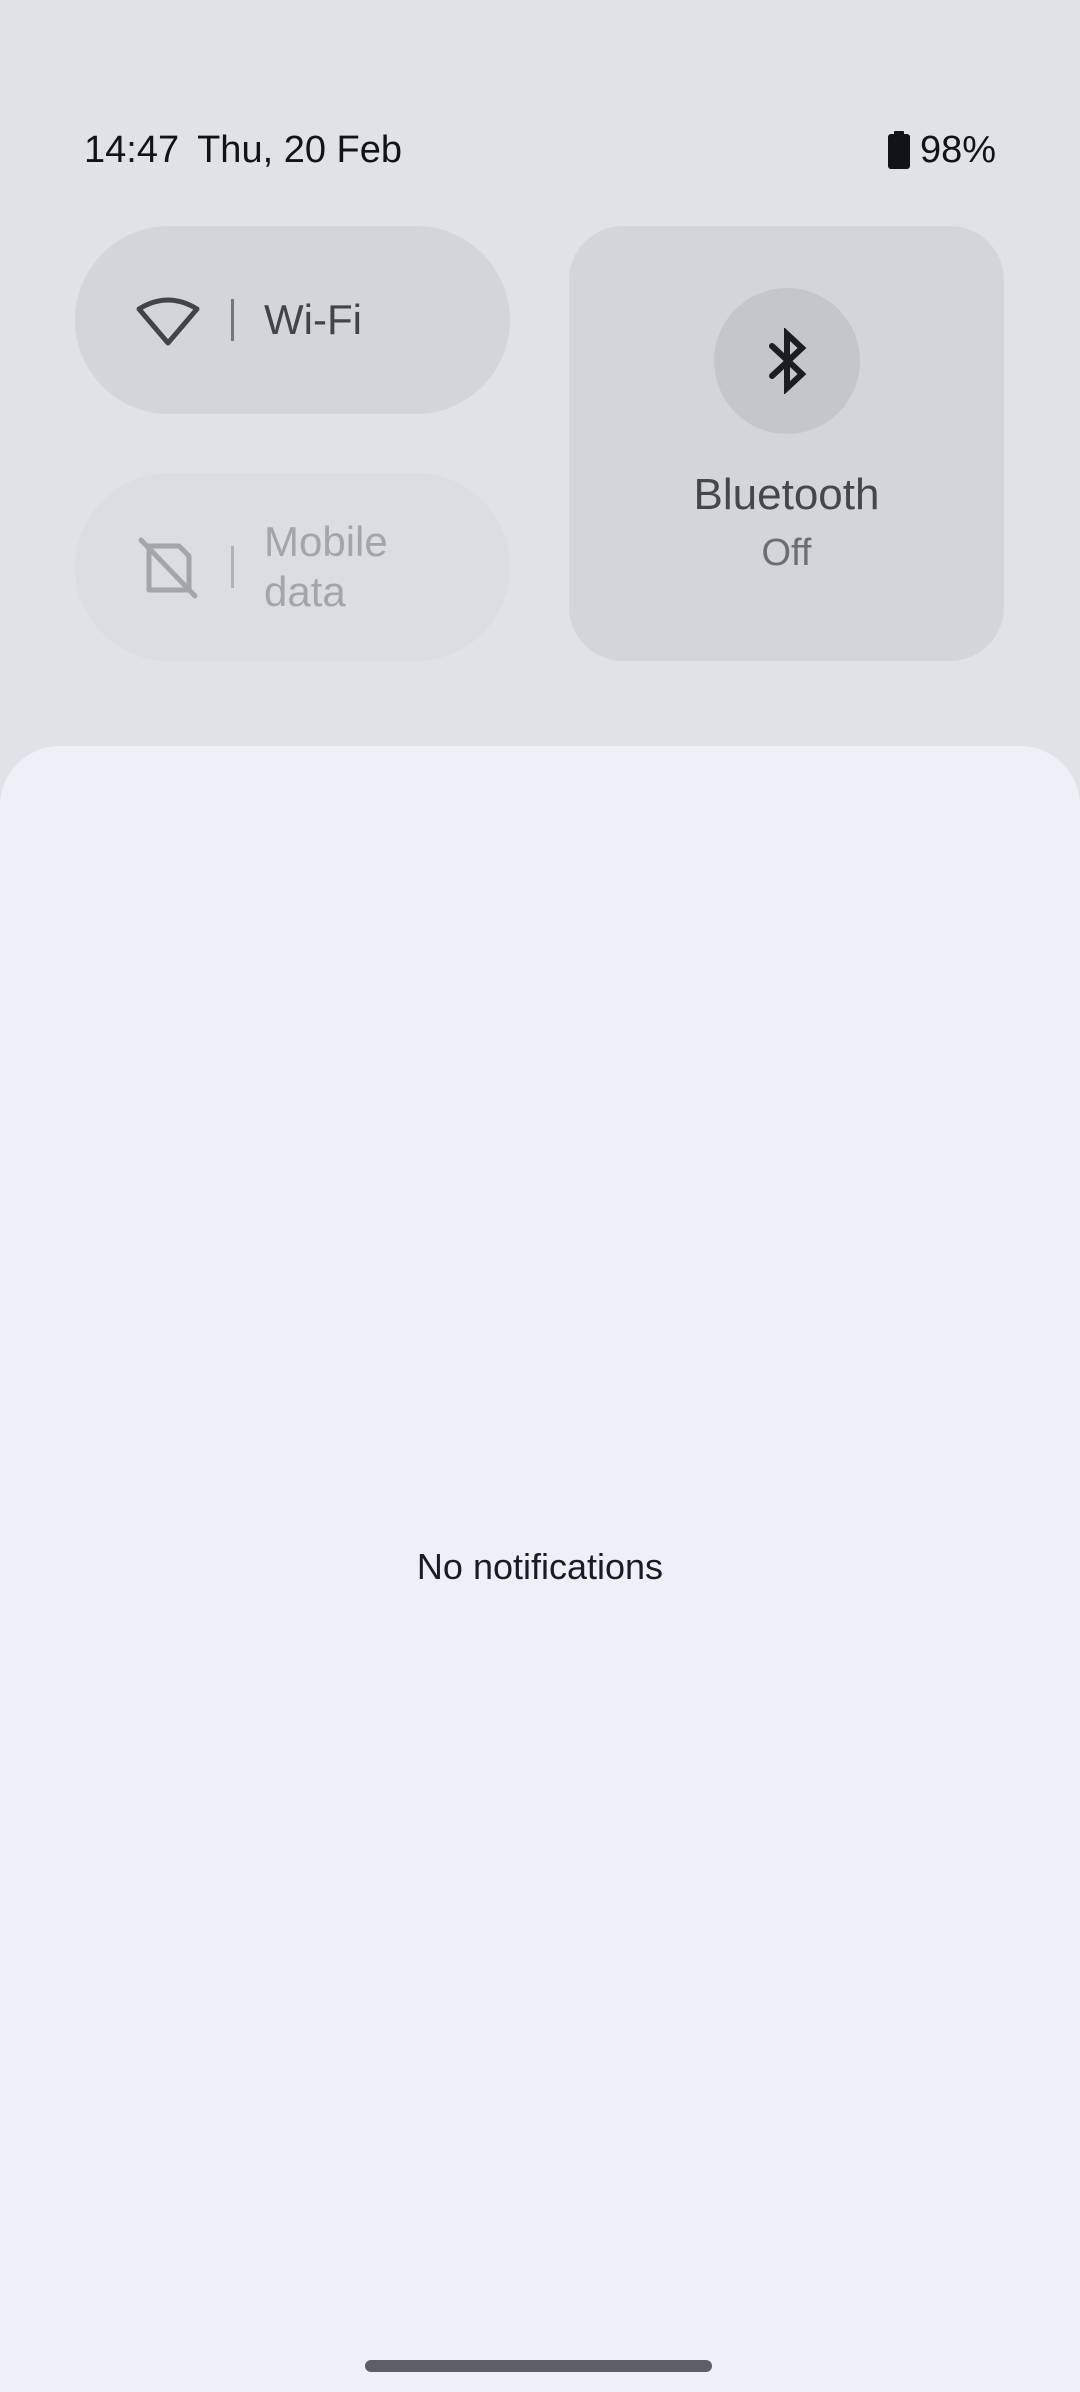 The height and width of the screenshot is (2392, 1080). I want to click on wifi-tile: Wi-Fi, so click(292, 320).